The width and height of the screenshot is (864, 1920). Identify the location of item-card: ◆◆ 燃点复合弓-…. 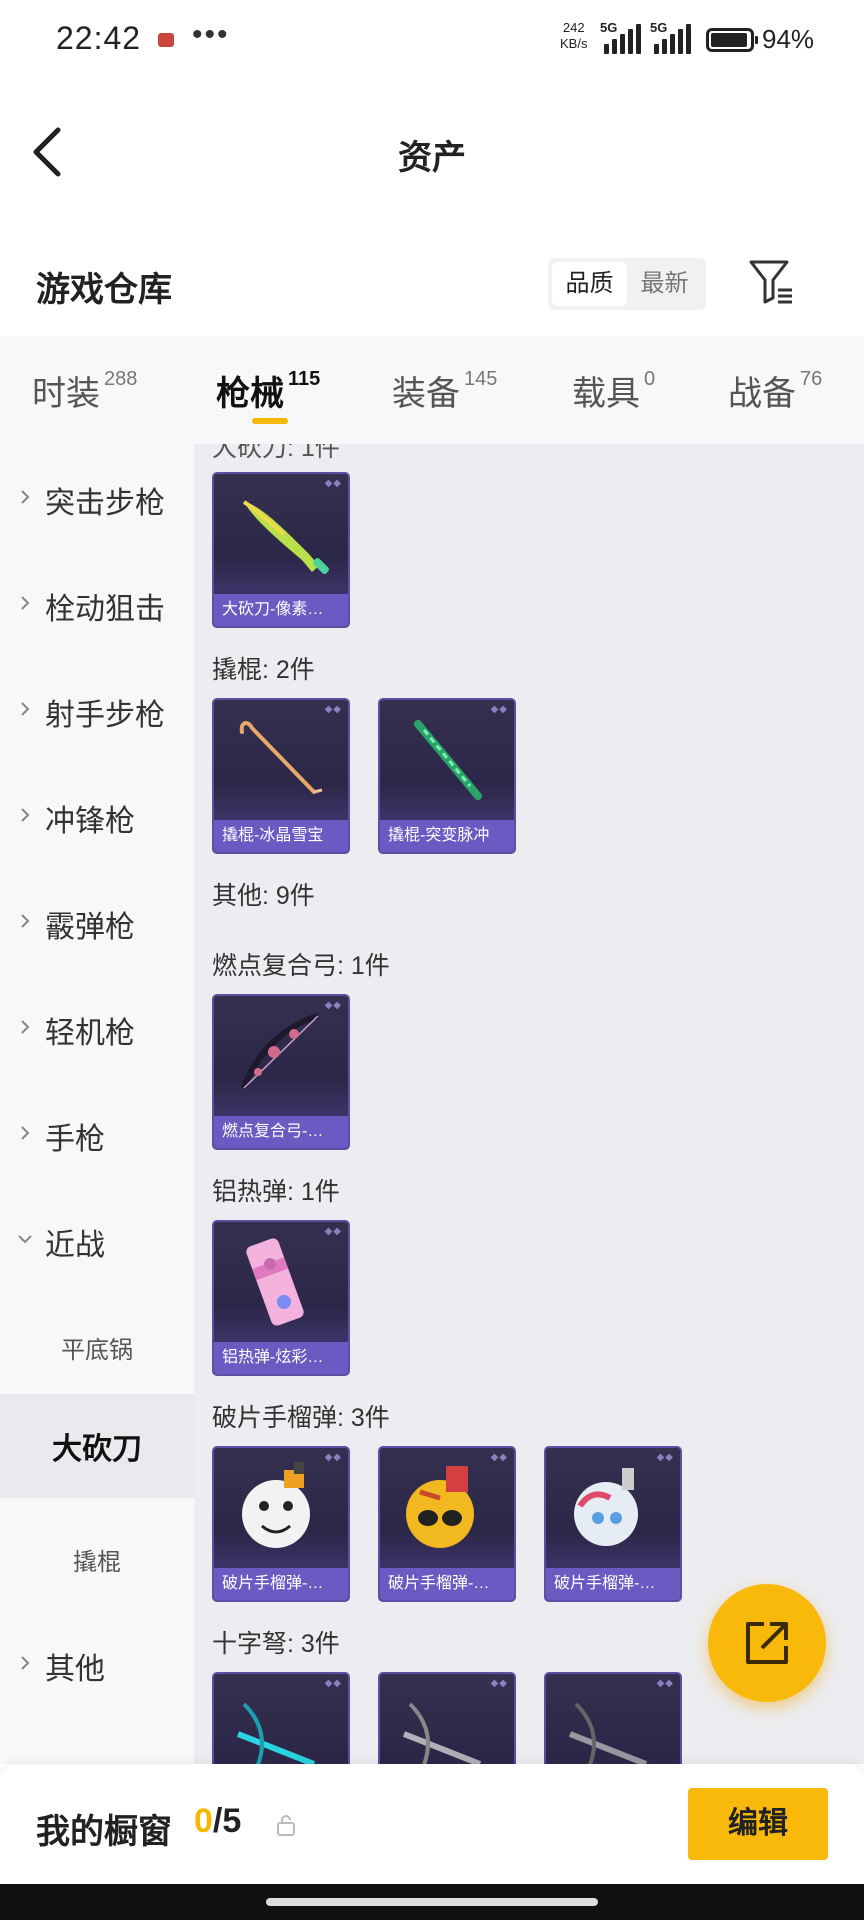
(281, 1072).